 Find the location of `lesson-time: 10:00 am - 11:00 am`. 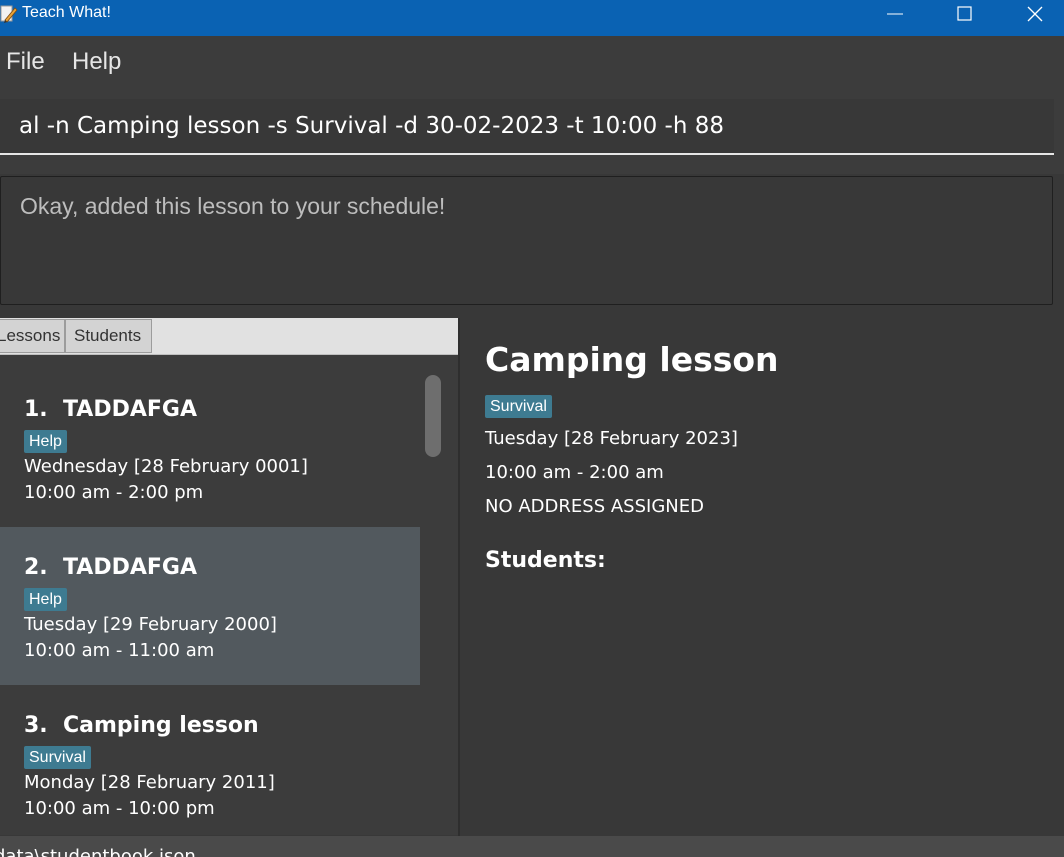

lesson-time: 10:00 am - 11:00 am is located at coordinates (119, 650).